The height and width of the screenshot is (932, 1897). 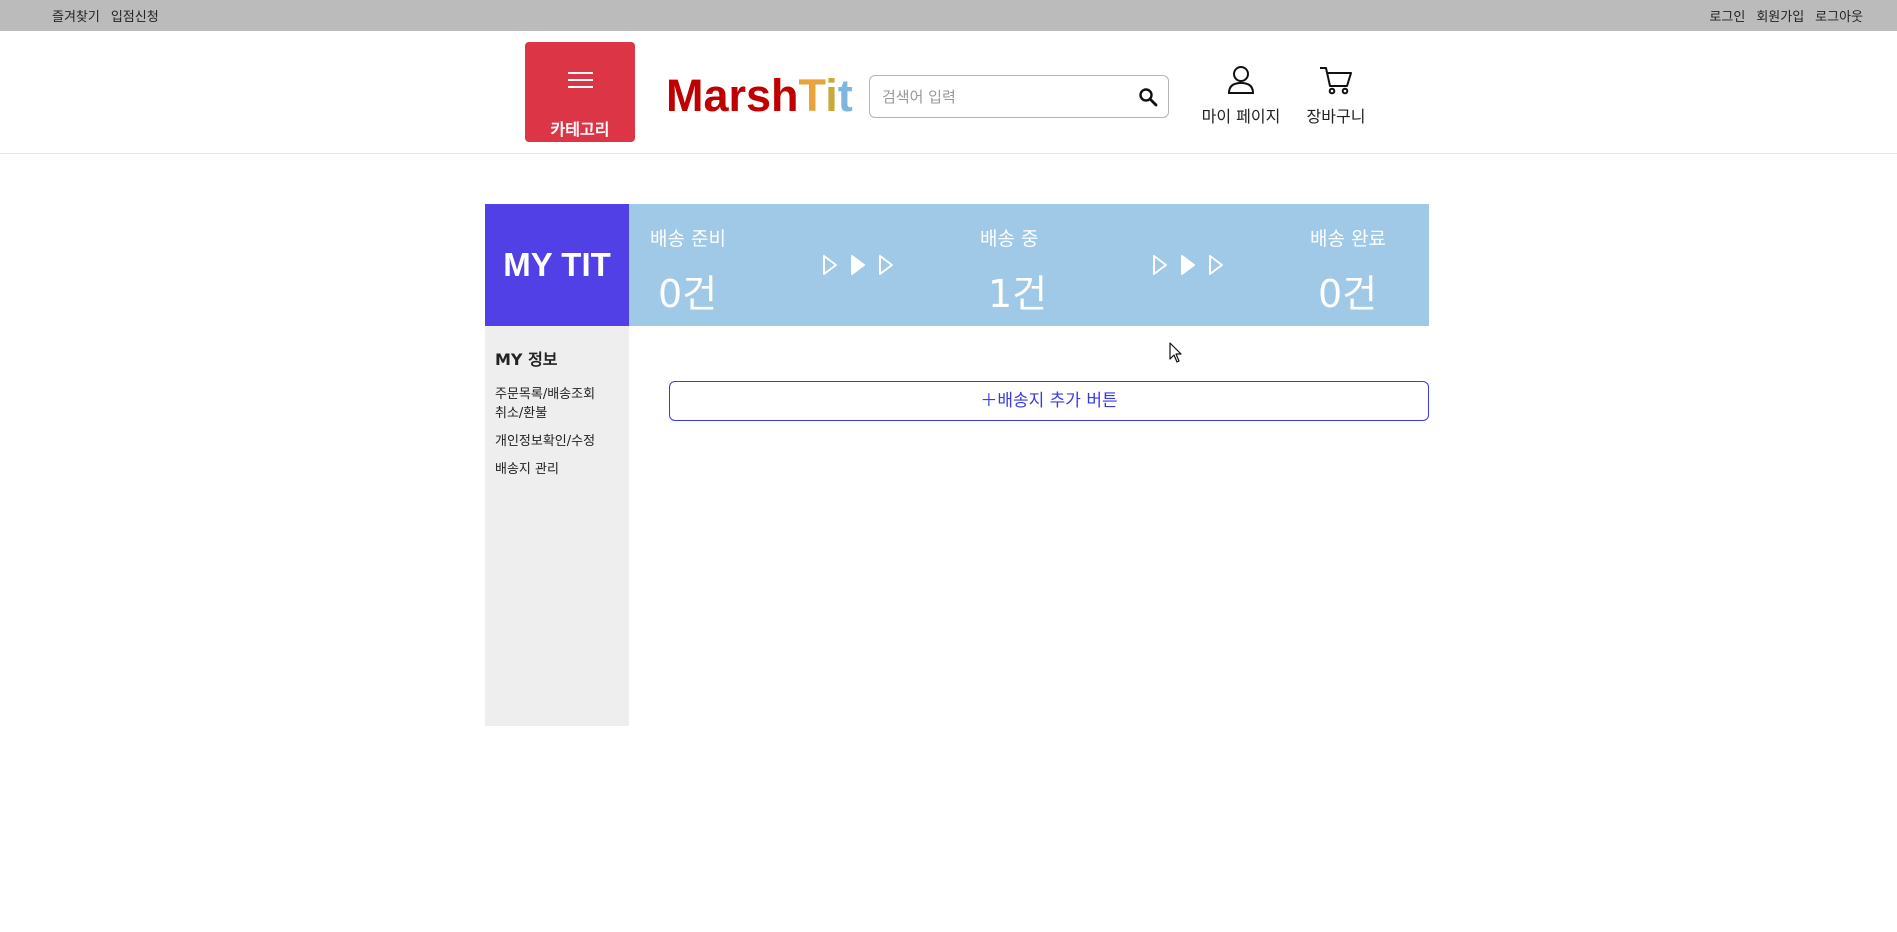 I want to click on mouse-cursor-icon, so click(x=1175, y=352).